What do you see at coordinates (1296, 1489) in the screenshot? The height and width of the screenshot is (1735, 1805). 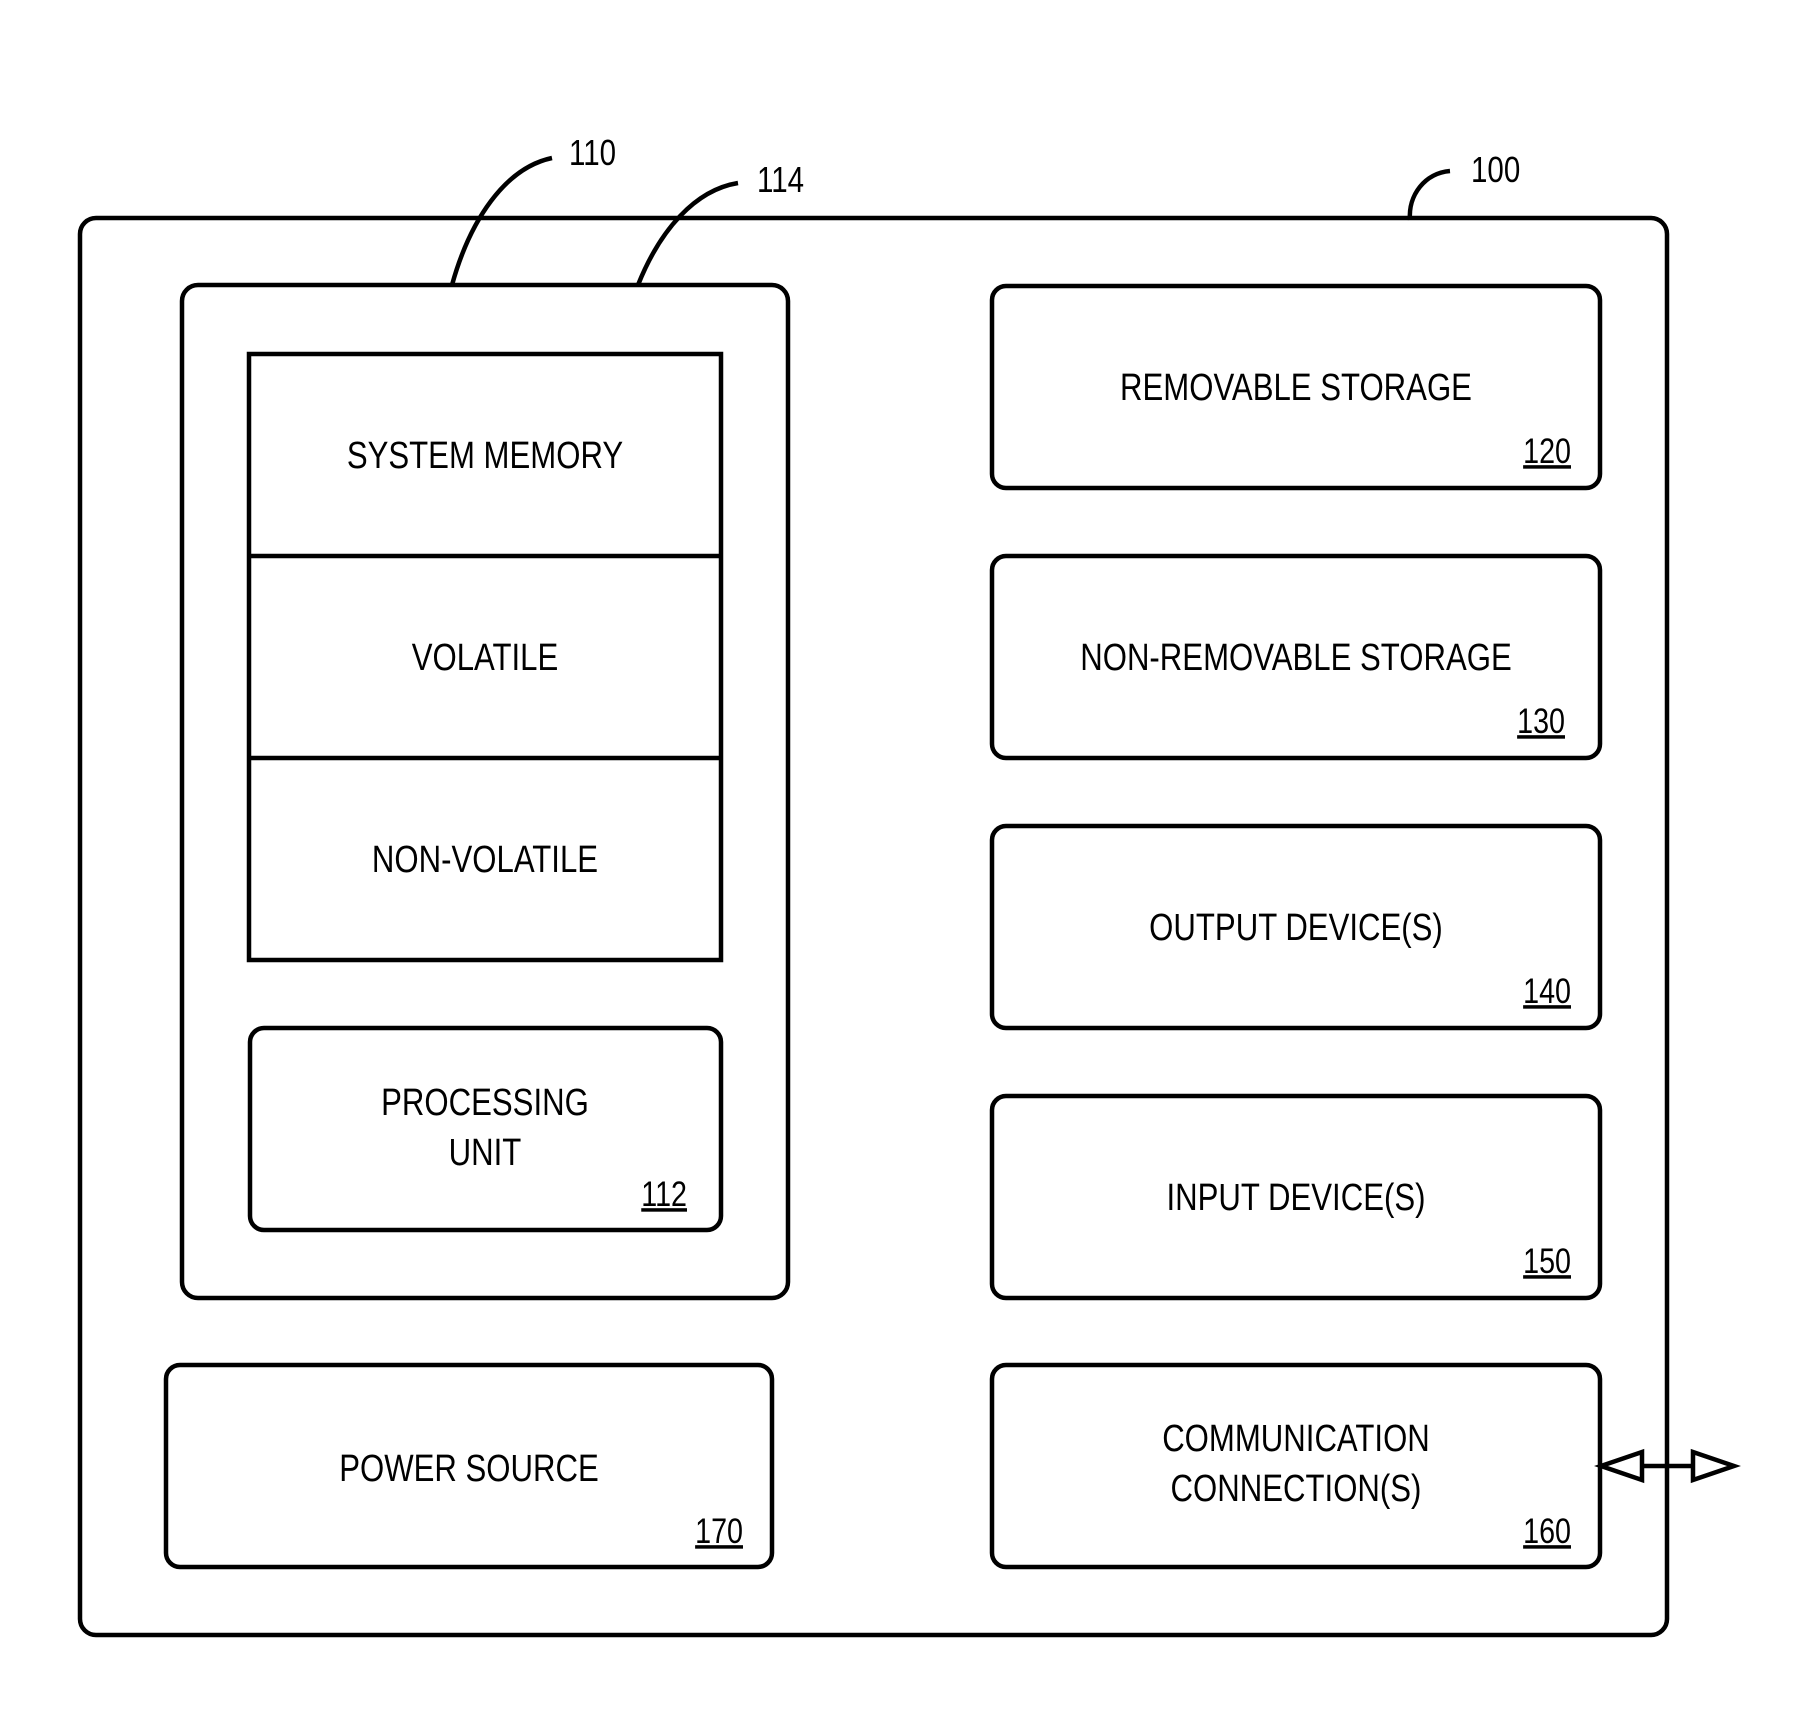 I see `communication-connections-label: CONNECTION(S)` at bounding box center [1296, 1489].